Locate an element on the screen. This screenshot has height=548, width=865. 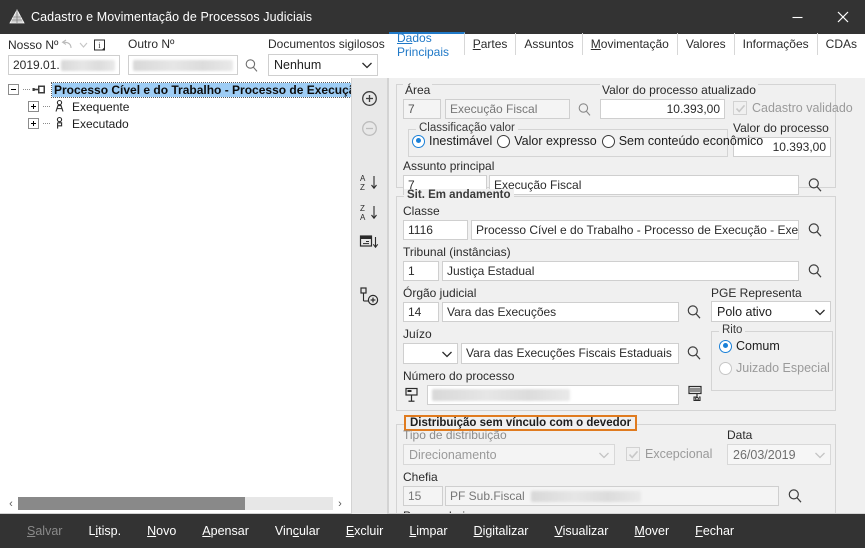
area-name-input: Execução Fiscal is located at coordinates (507, 109).